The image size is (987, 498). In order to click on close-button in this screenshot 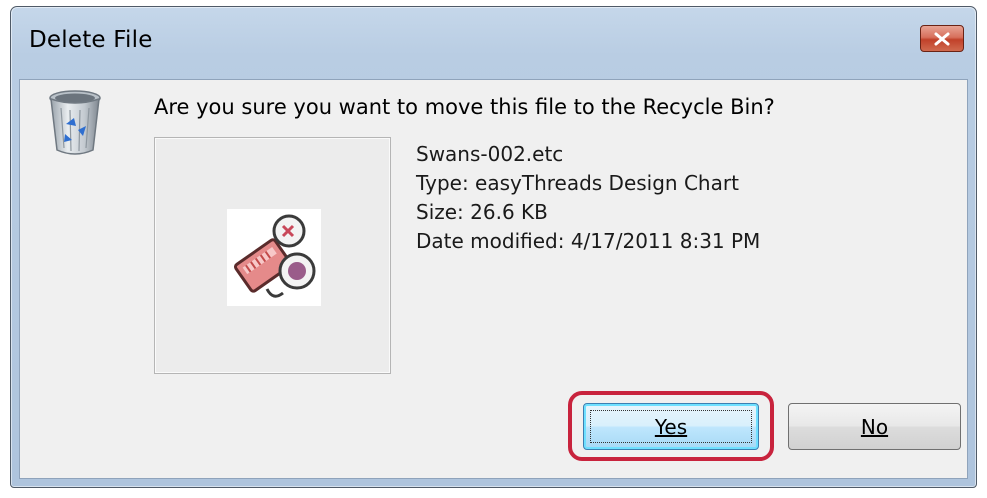, I will do `click(942, 38)`.